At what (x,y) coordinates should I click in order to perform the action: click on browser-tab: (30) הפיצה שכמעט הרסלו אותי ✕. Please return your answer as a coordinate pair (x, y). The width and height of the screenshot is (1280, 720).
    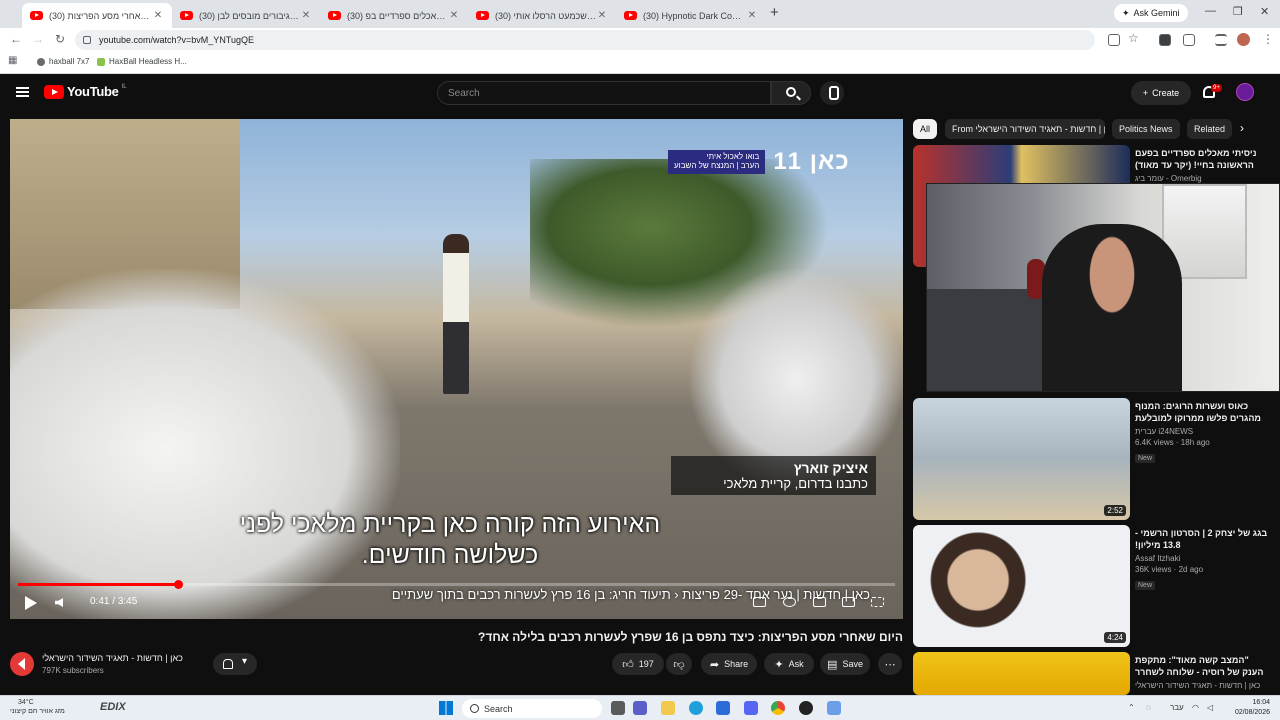
    Looking at the image, I should click on (542, 15).